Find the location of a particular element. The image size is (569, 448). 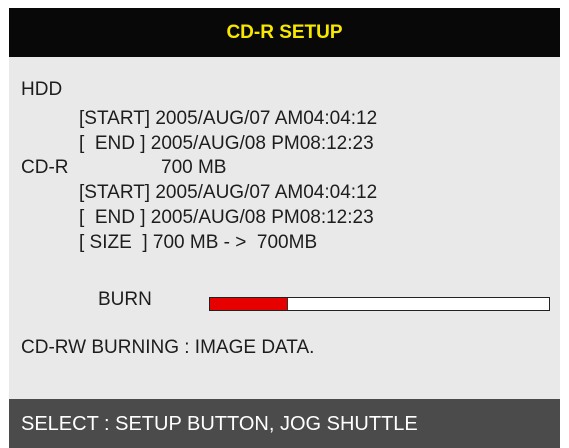

cdr-label: CD-R is located at coordinates (45, 167).